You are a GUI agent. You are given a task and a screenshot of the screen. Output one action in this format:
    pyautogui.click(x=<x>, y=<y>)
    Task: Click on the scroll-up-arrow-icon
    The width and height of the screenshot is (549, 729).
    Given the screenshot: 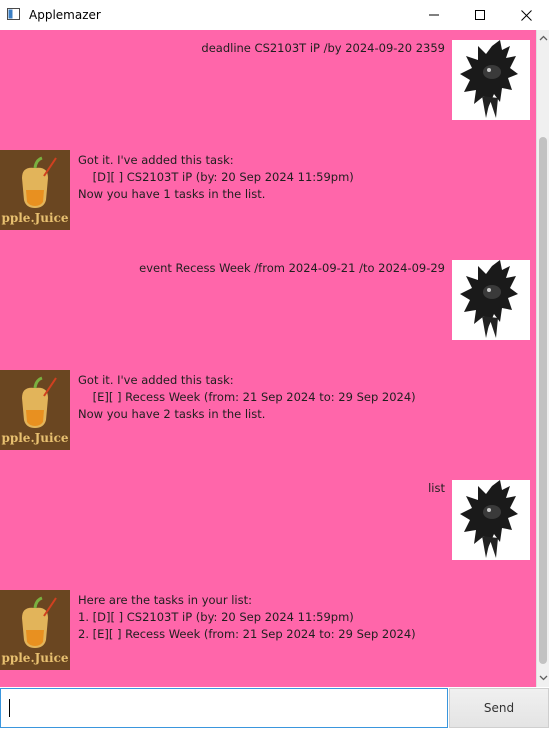 What is the action you would take?
    pyautogui.click(x=543, y=38)
    